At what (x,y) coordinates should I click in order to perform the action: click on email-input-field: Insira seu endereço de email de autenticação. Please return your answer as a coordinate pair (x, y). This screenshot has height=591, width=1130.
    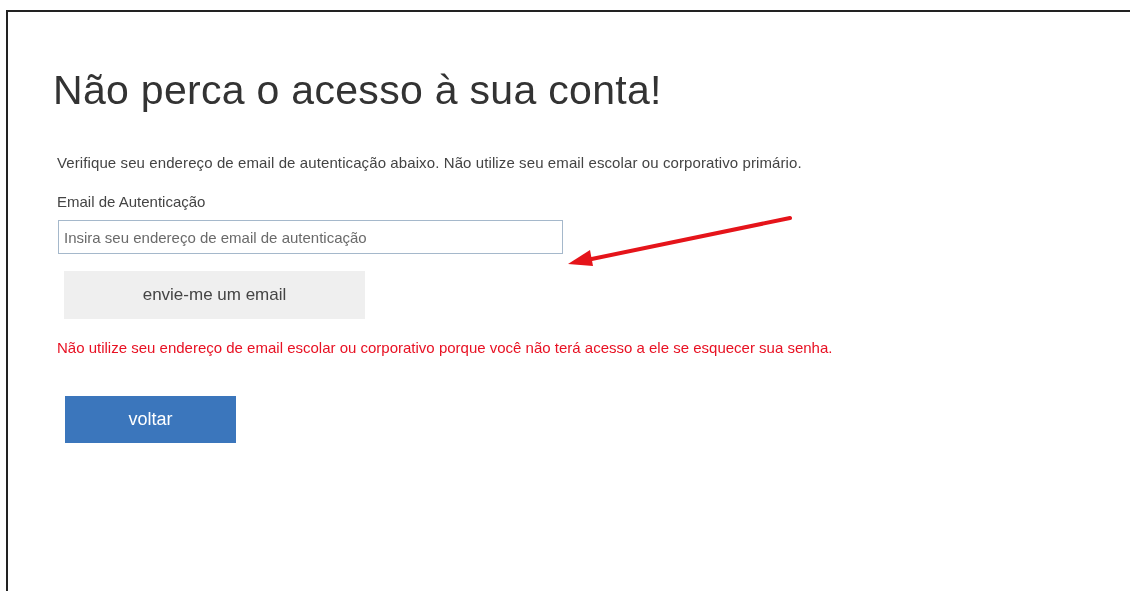
    Looking at the image, I should click on (310, 237).